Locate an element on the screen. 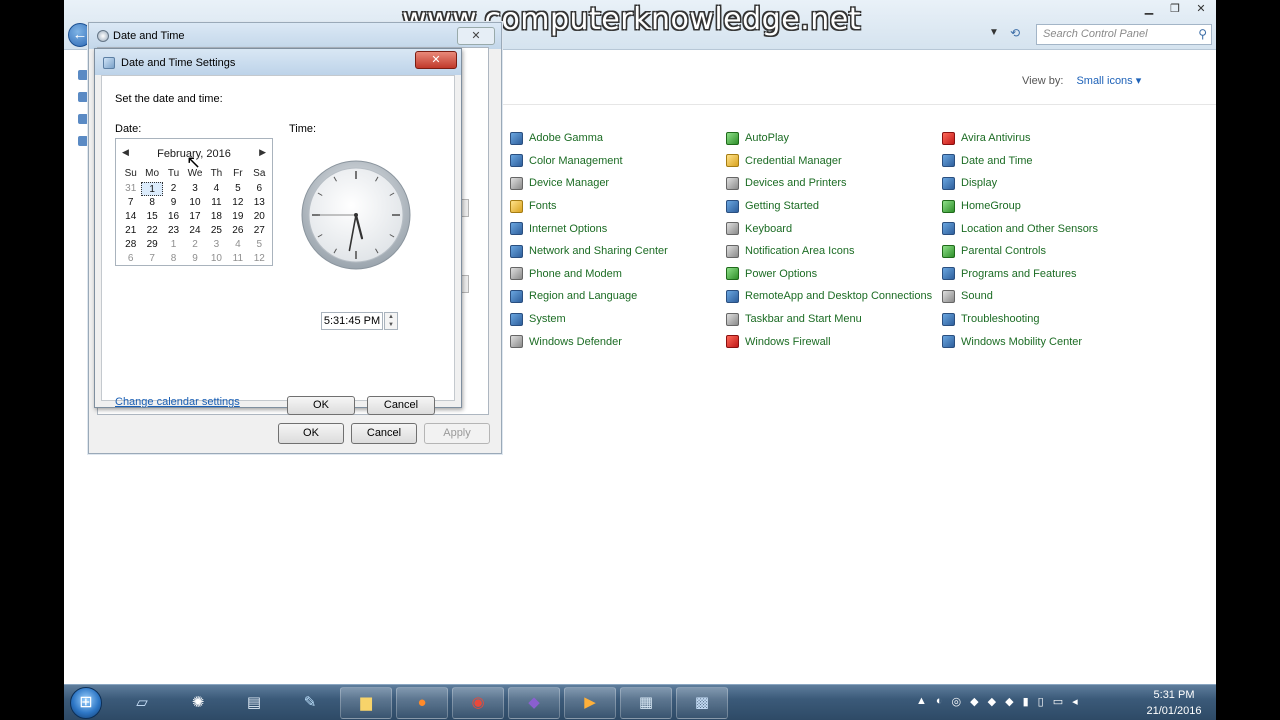  control-panel-item: Credential Manager is located at coordinates (834, 161).